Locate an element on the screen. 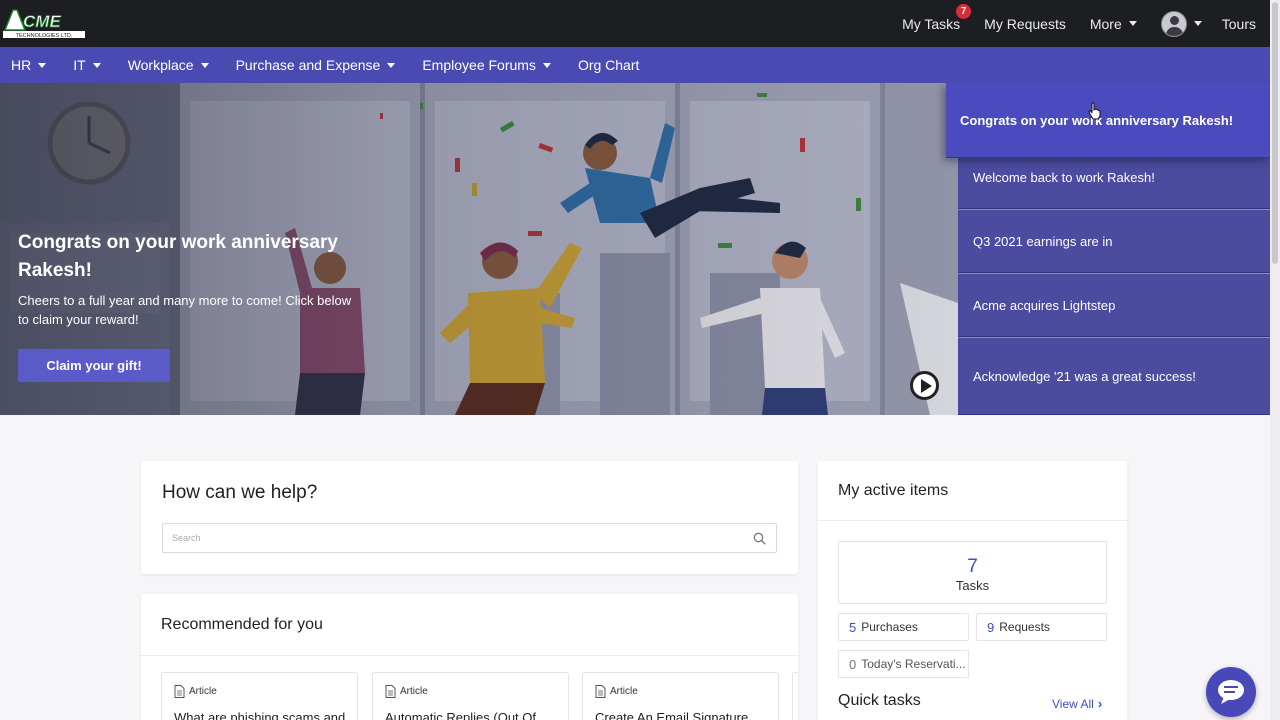 This screenshot has width=1280, height=720. announcement-label: Acme acquires Lightstep is located at coordinates (1044, 305).